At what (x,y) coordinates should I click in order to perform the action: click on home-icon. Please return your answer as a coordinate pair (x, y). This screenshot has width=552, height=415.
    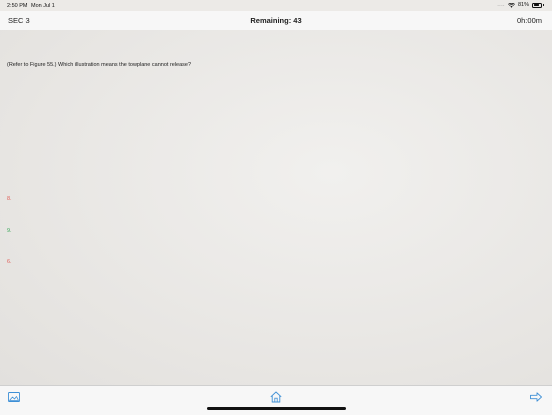
    Looking at the image, I should click on (276, 397).